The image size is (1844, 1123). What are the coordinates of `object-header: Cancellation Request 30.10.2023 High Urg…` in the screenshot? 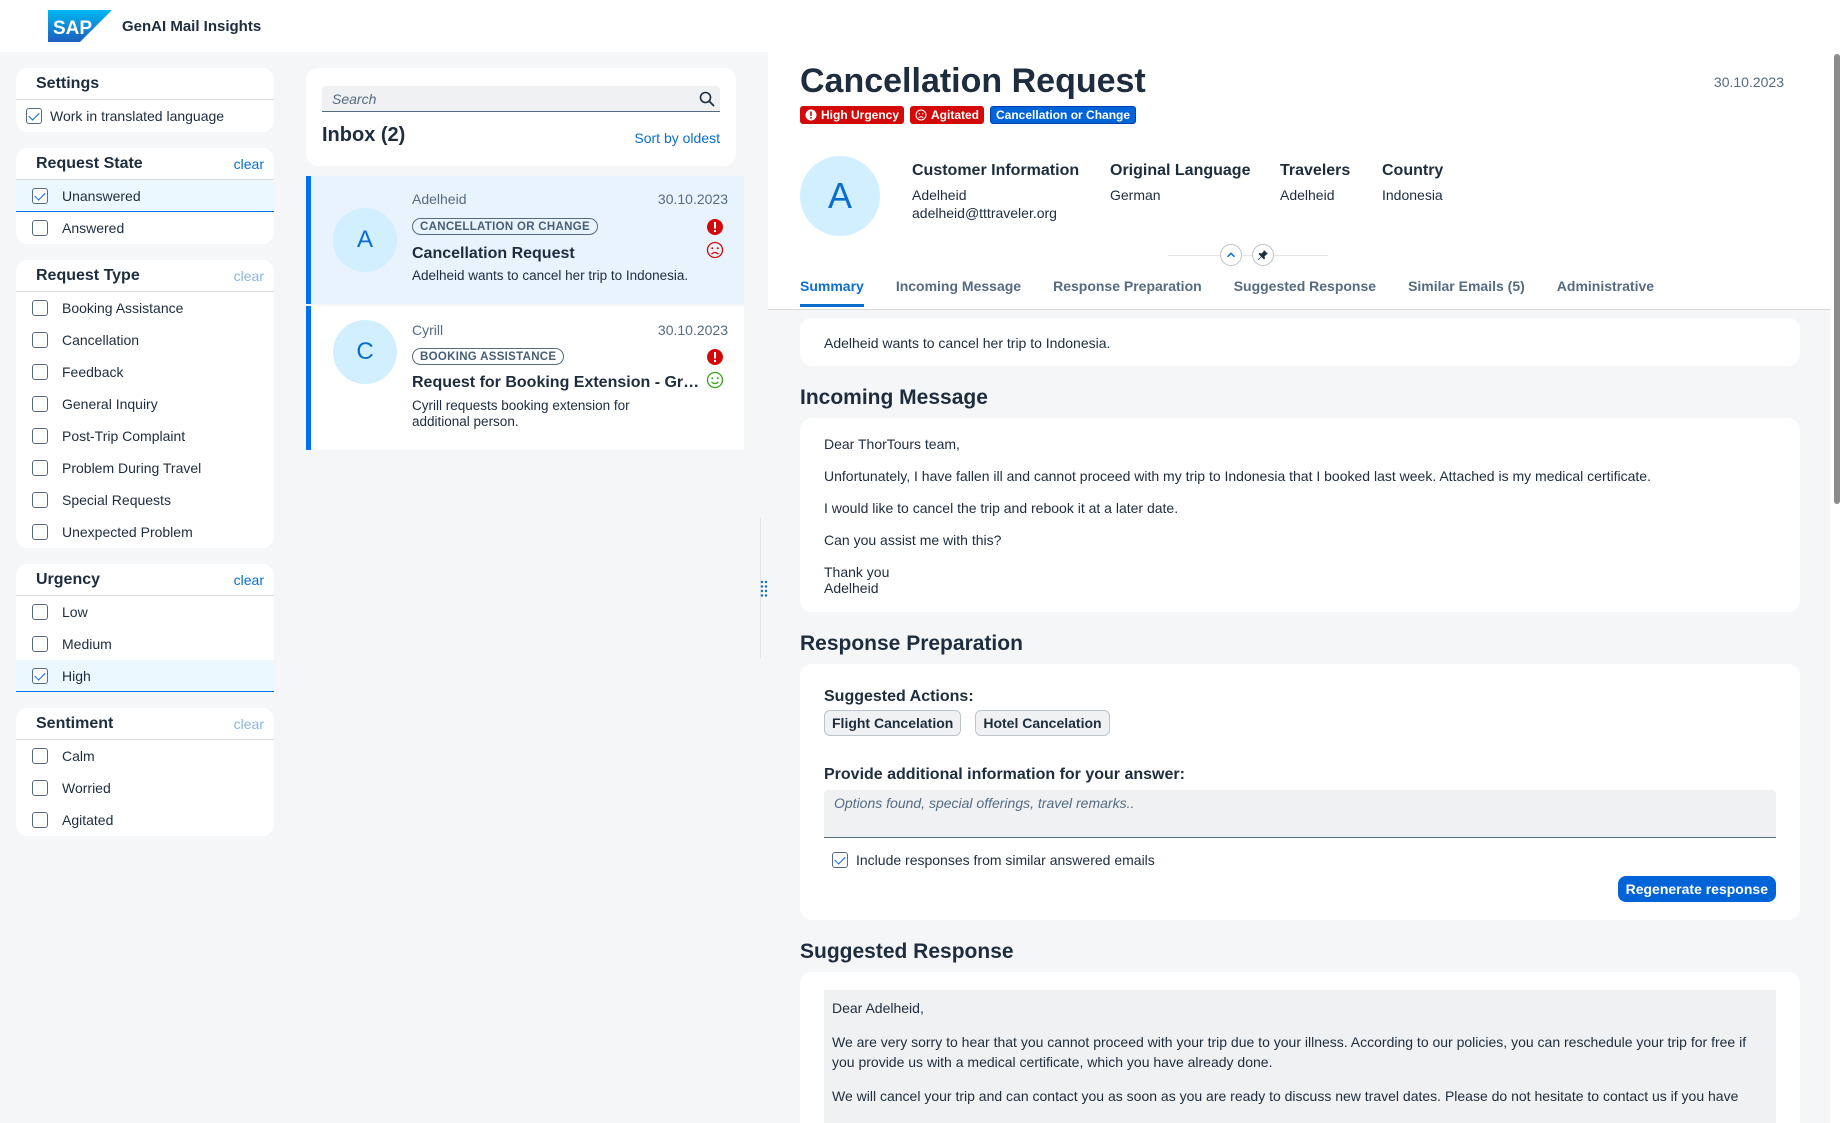 It's located at (1299, 181).